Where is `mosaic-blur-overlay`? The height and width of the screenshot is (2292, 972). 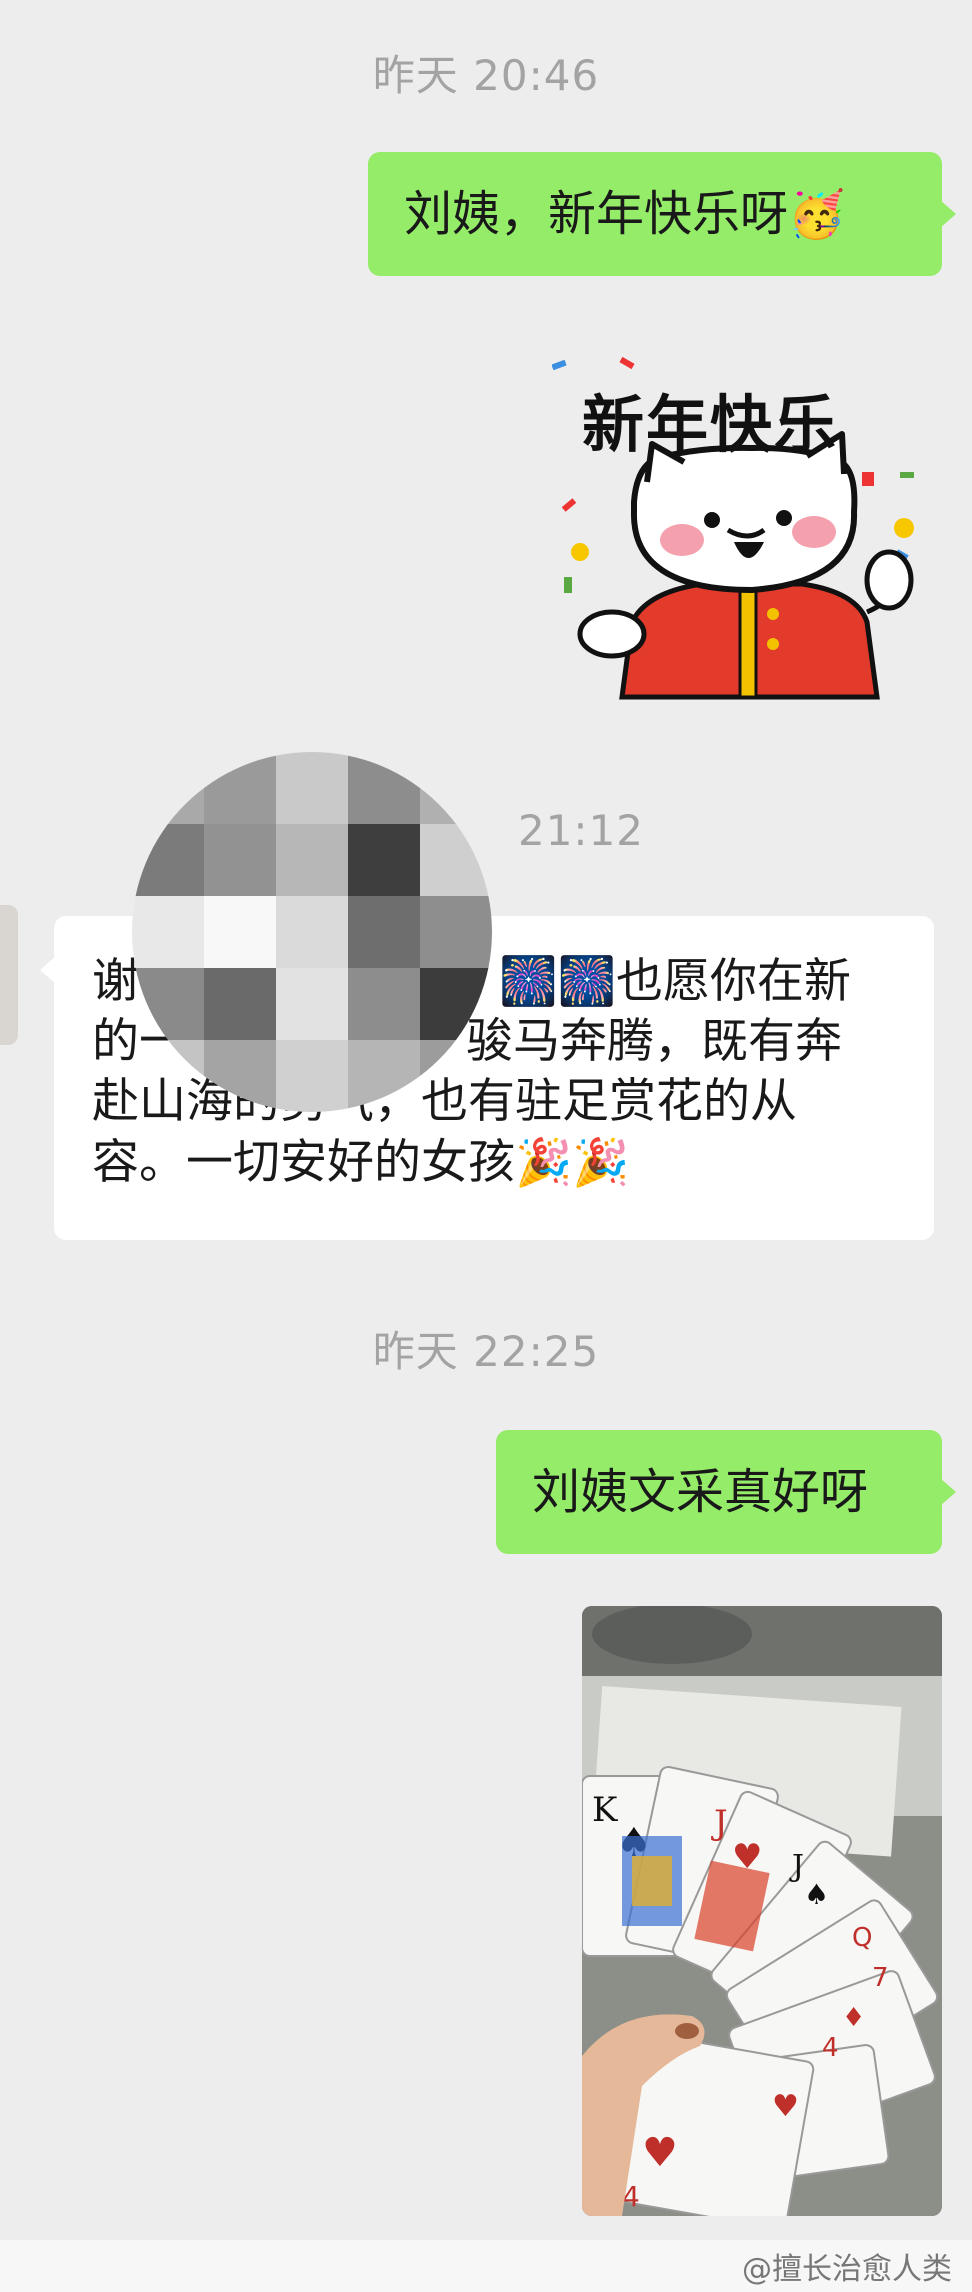 mosaic-blur-overlay is located at coordinates (312, 932).